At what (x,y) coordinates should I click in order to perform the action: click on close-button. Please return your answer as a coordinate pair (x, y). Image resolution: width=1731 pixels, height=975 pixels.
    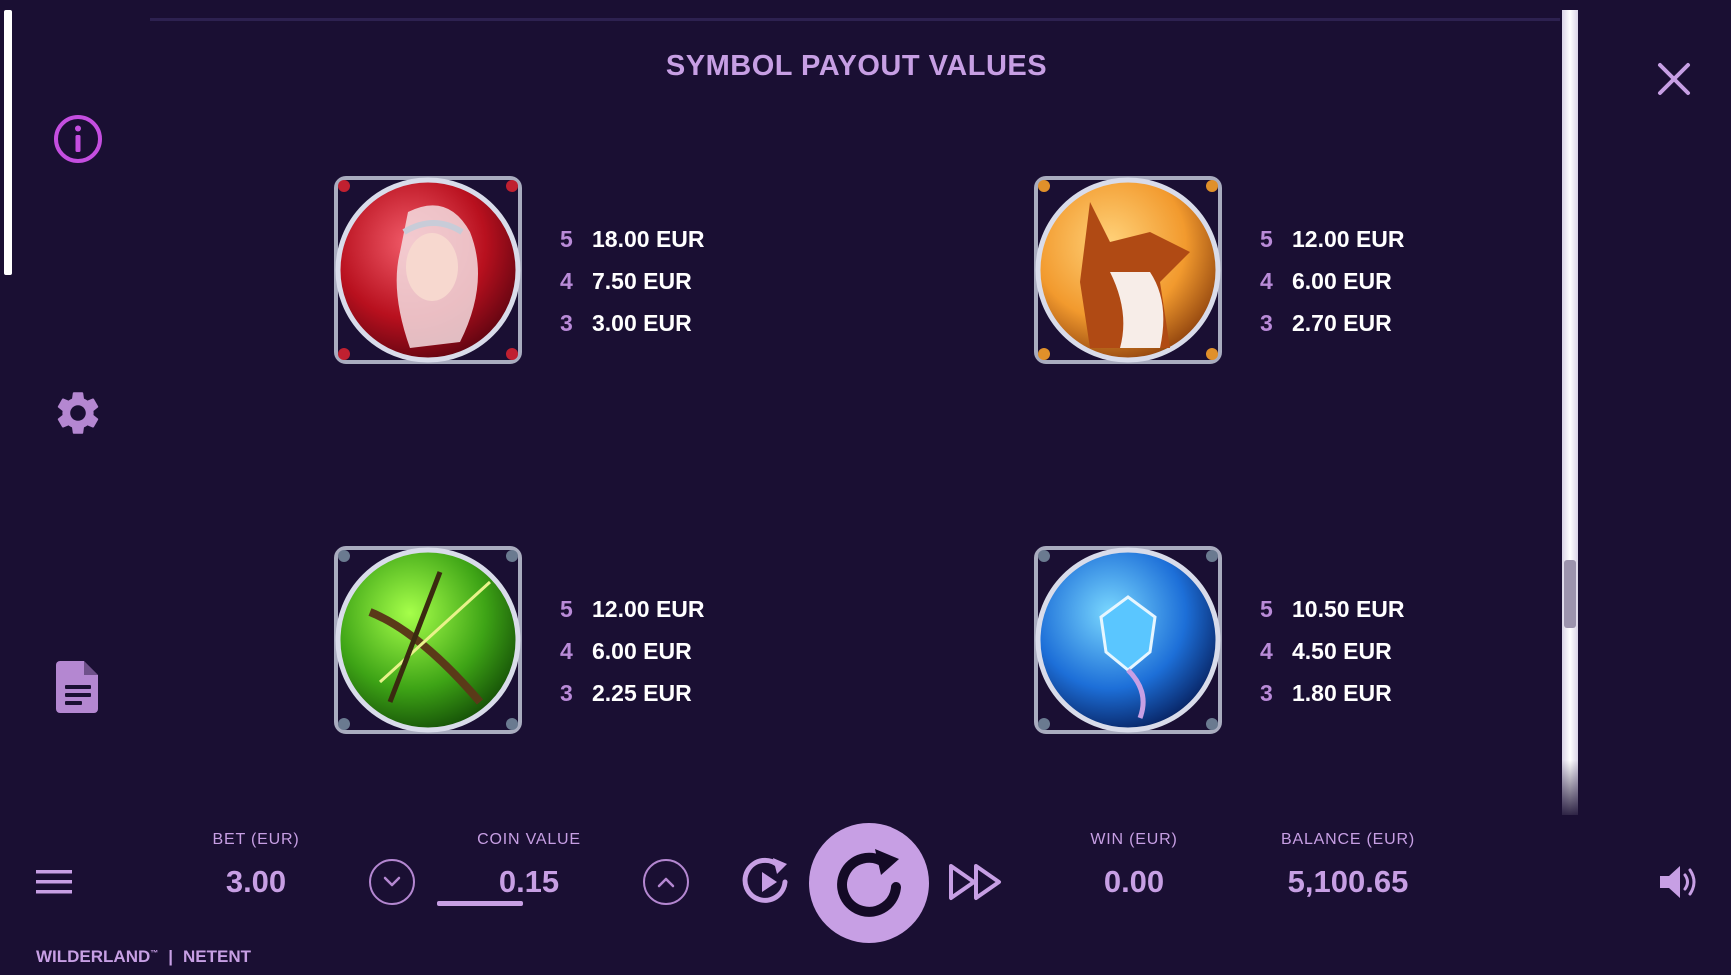
    Looking at the image, I should click on (1674, 79).